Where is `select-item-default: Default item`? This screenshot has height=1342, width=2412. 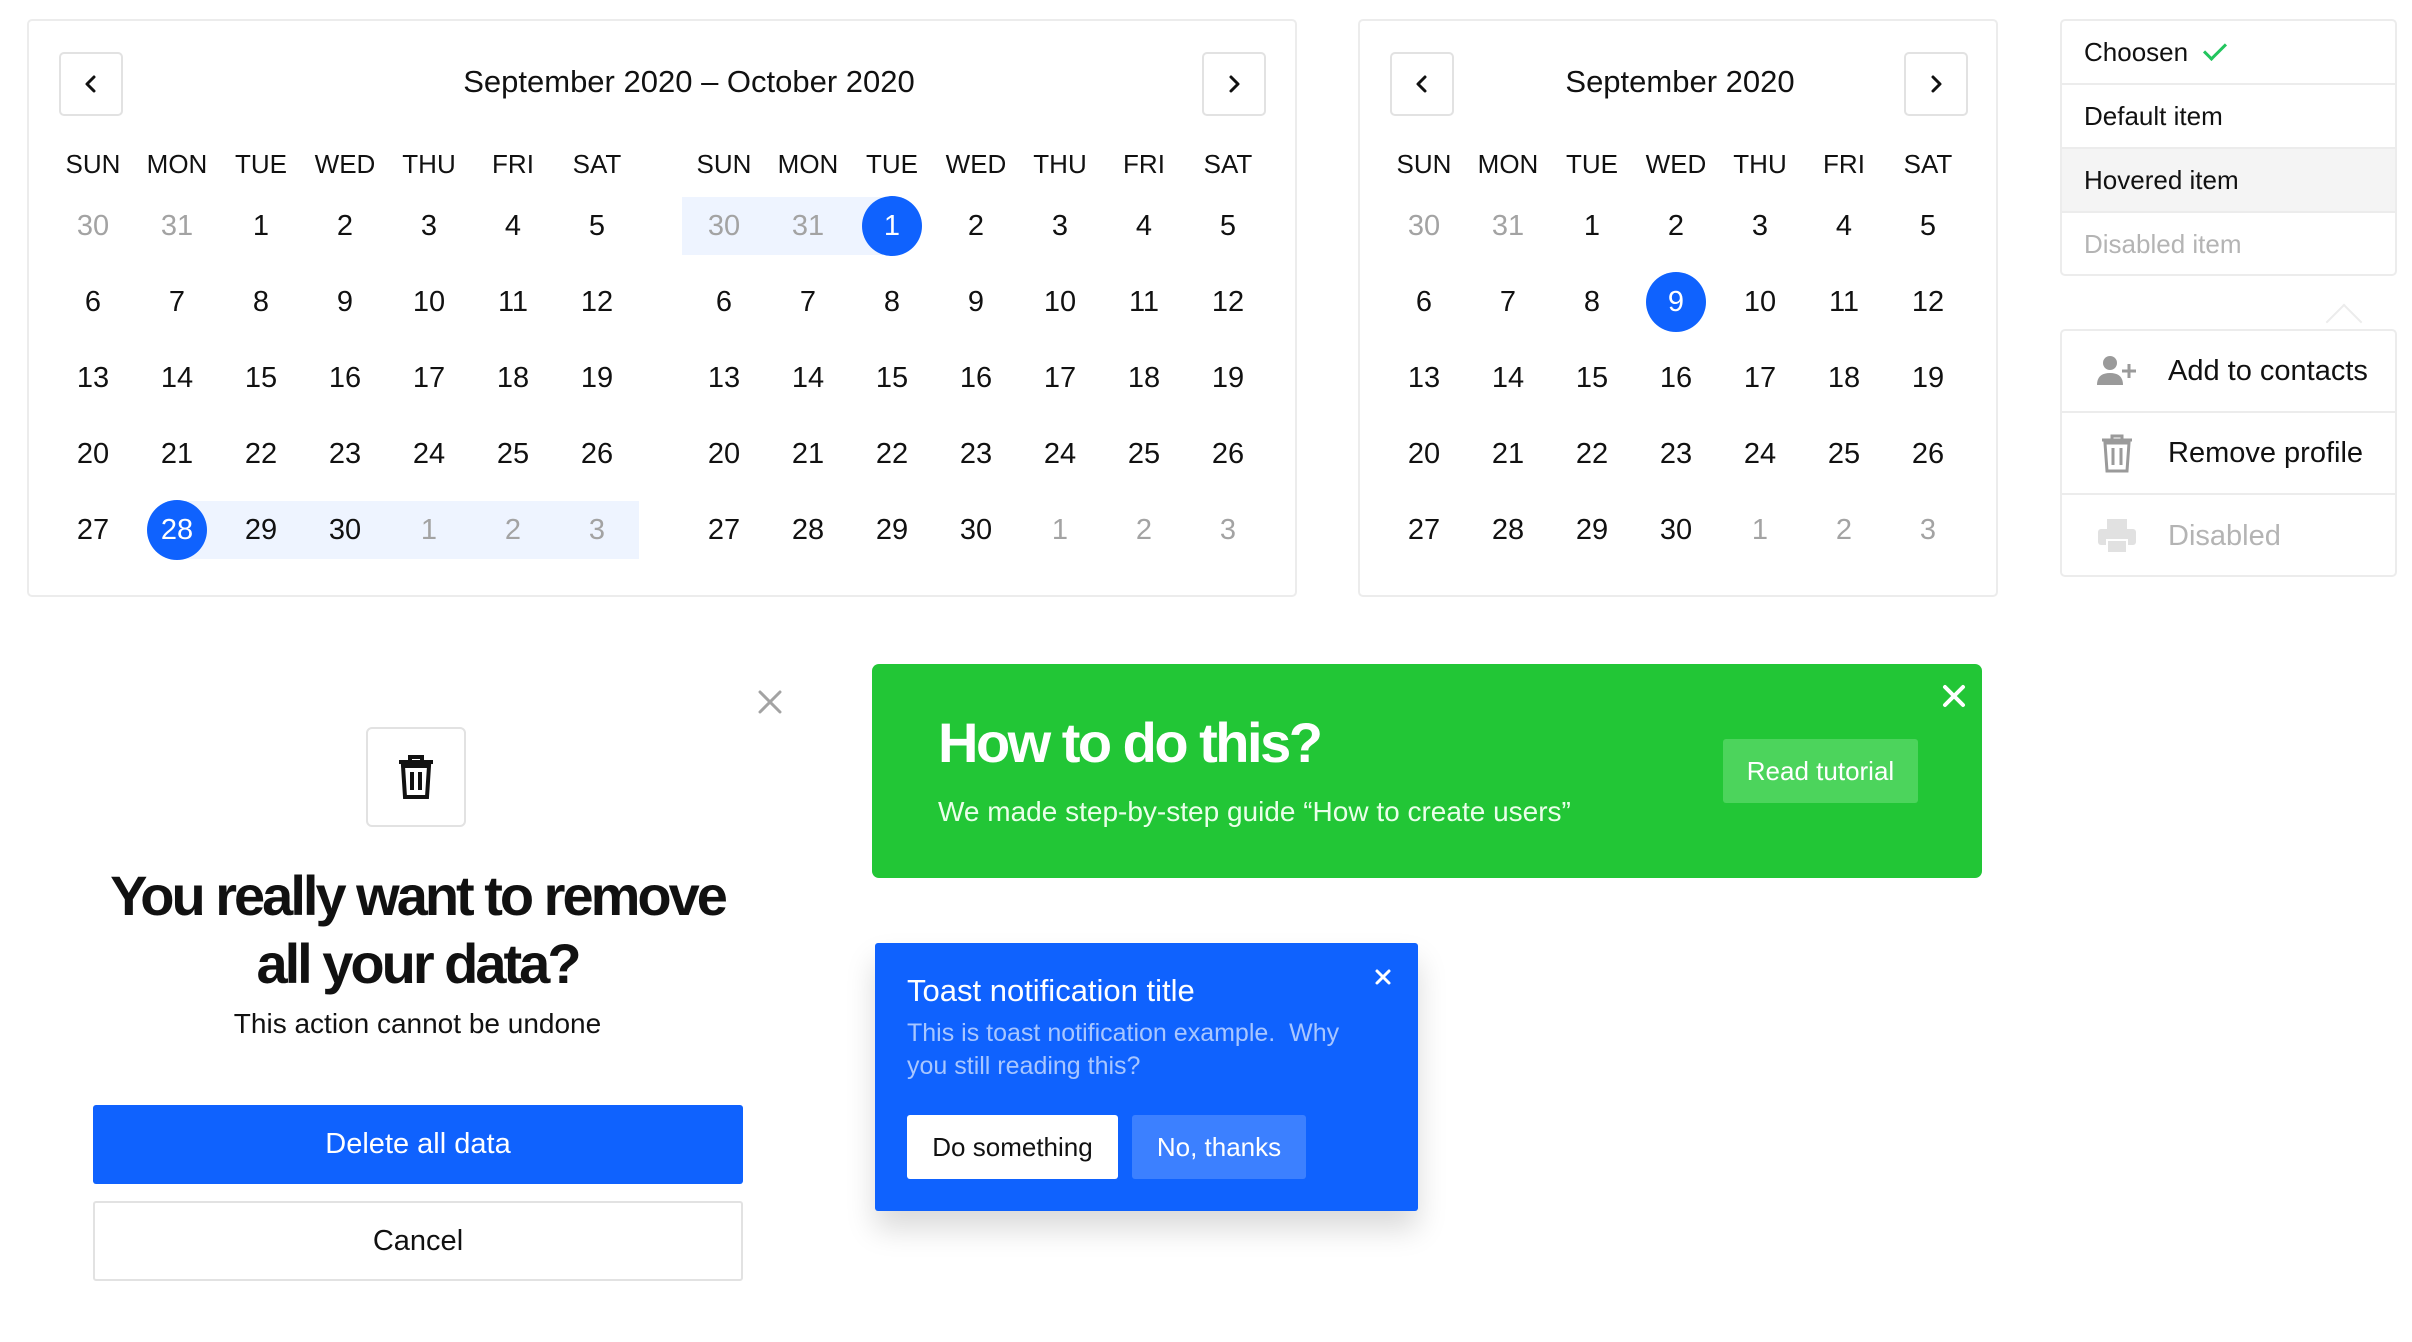
select-item-default: Default item is located at coordinates (2228, 117).